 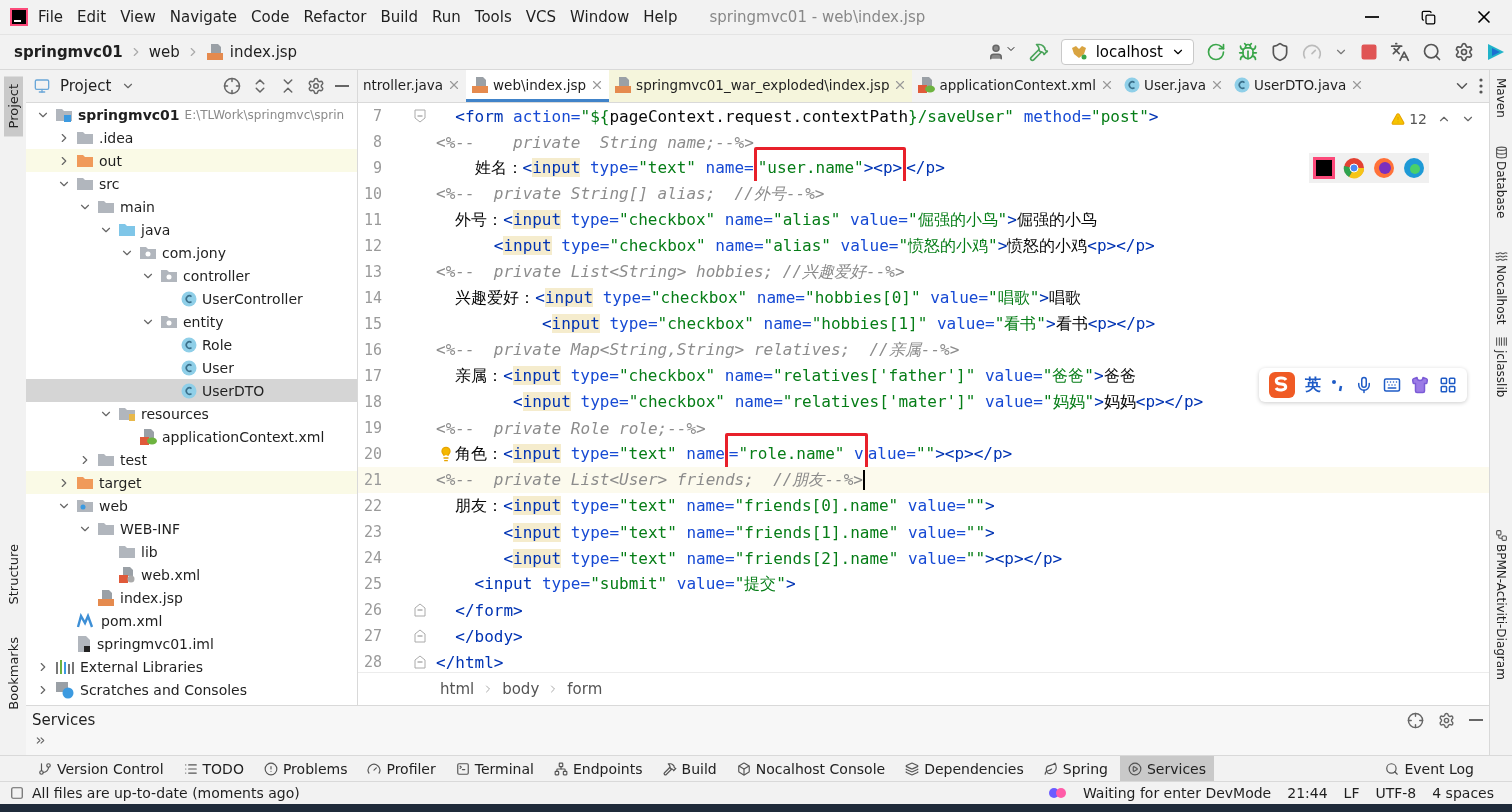 What do you see at coordinates (493, 17) in the screenshot?
I see `menu-item: Tools` at bounding box center [493, 17].